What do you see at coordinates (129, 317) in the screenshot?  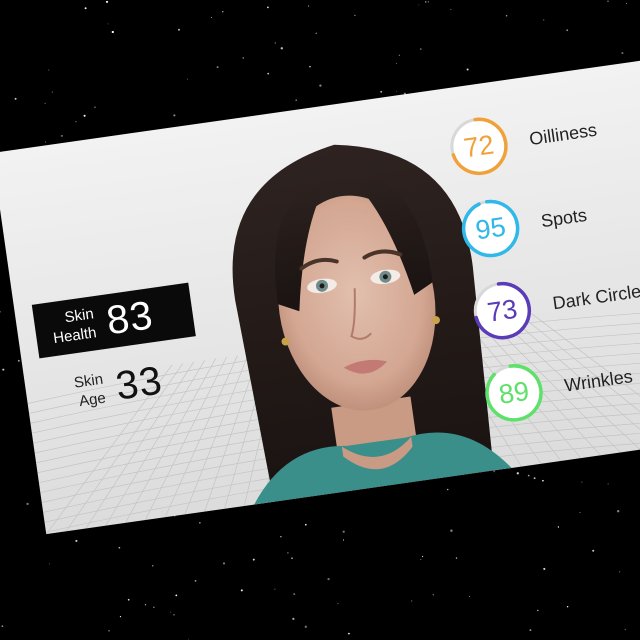 I see `skin-health-value: 83` at bounding box center [129, 317].